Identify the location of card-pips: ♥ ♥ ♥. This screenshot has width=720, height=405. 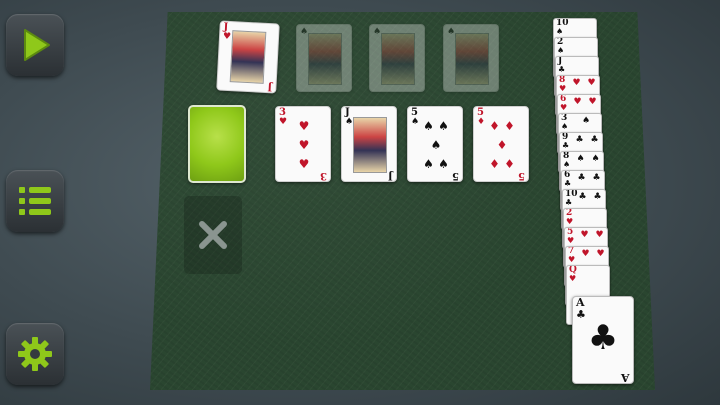
(304, 145).